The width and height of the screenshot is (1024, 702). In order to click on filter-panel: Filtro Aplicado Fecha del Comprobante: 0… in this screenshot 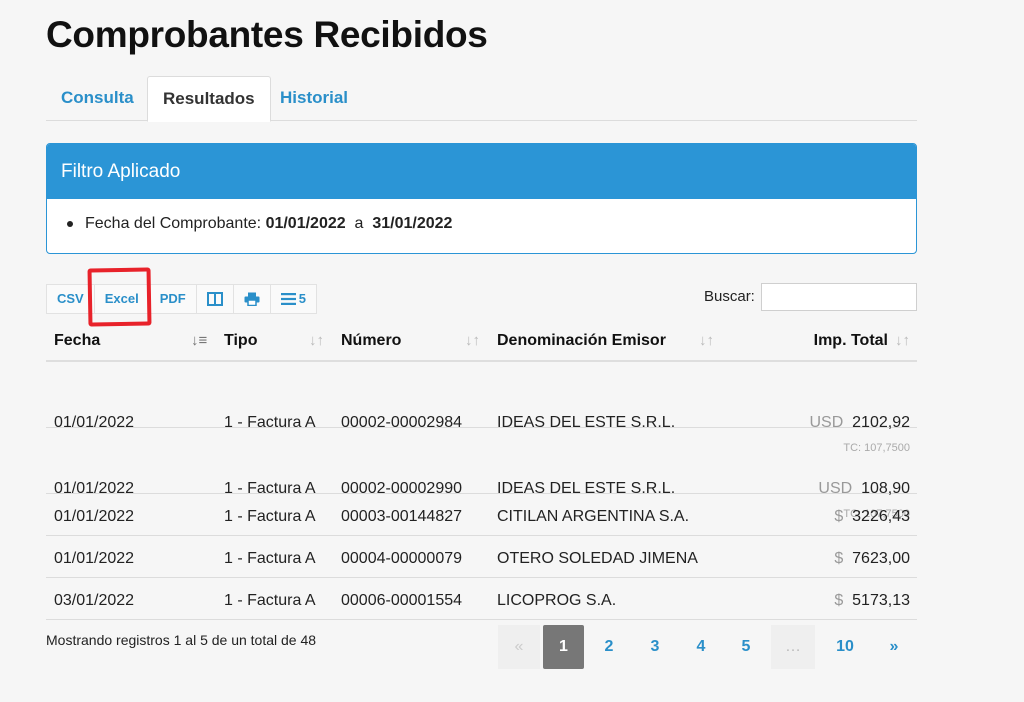, I will do `click(481, 198)`.